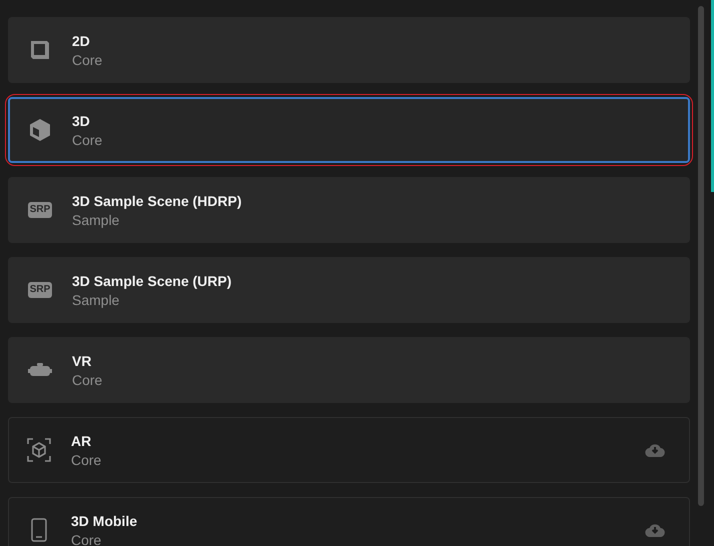 The image size is (714, 546). What do you see at coordinates (40, 130) in the screenshot?
I see `cube-icon` at bounding box center [40, 130].